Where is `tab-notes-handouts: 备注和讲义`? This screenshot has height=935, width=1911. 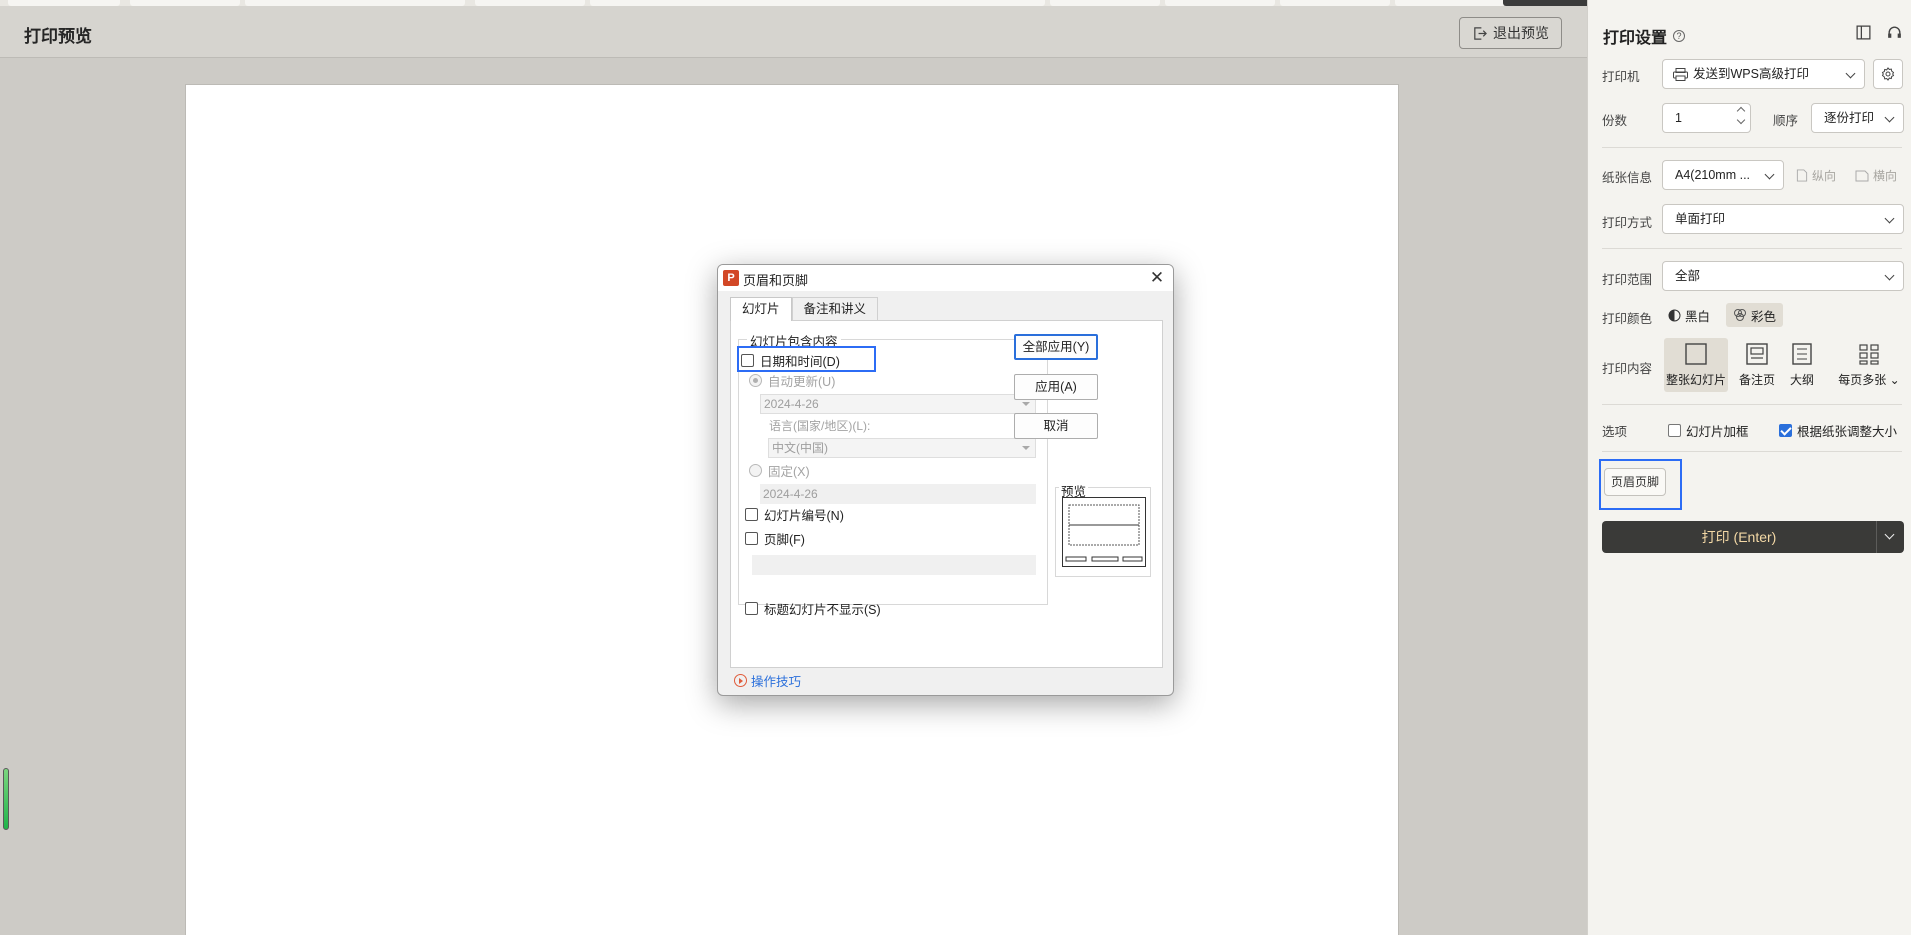
tab-notes-handouts: 备注和讲义 is located at coordinates (835, 308).